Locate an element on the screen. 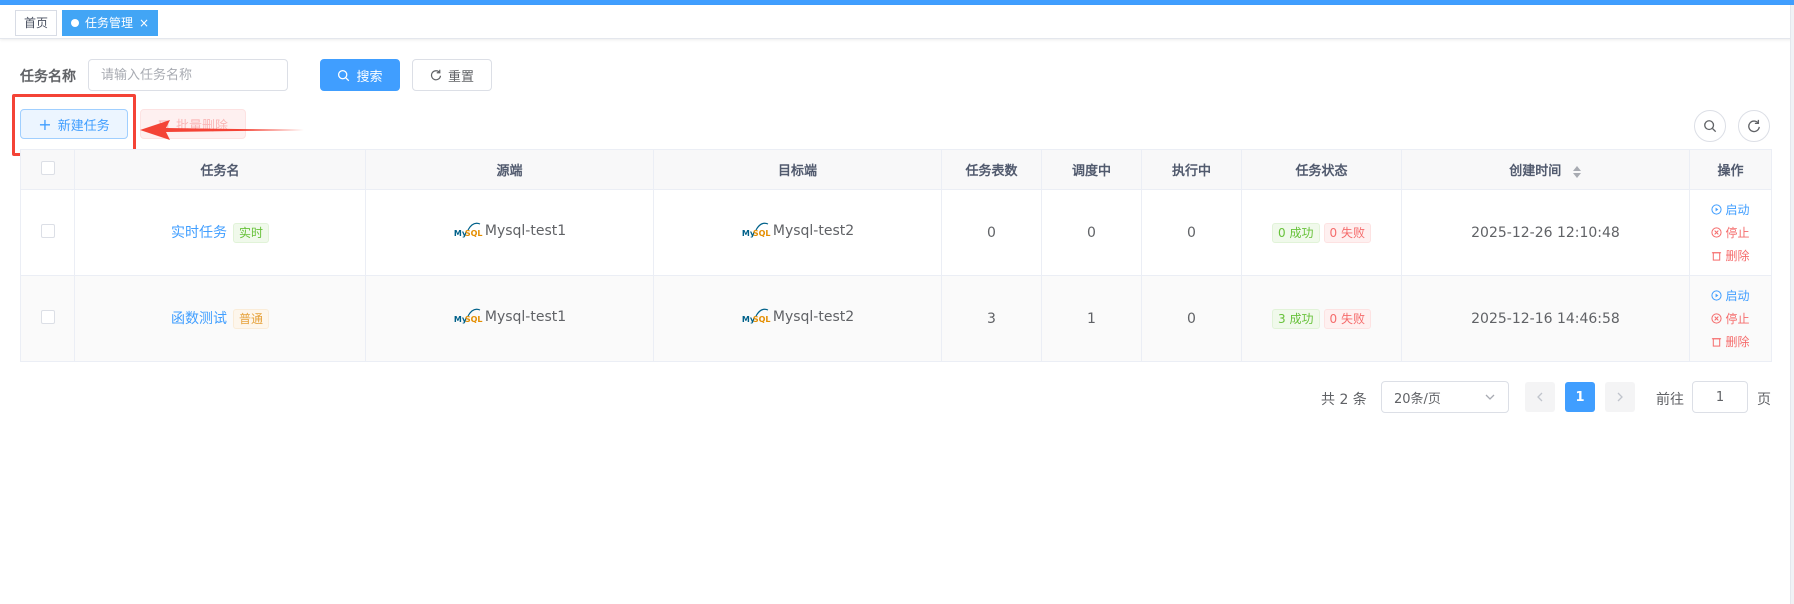 Image resolution: width=1794 pixels, height=604 pixels. table-count-cell: 0 is located at coordinates (991, 232).